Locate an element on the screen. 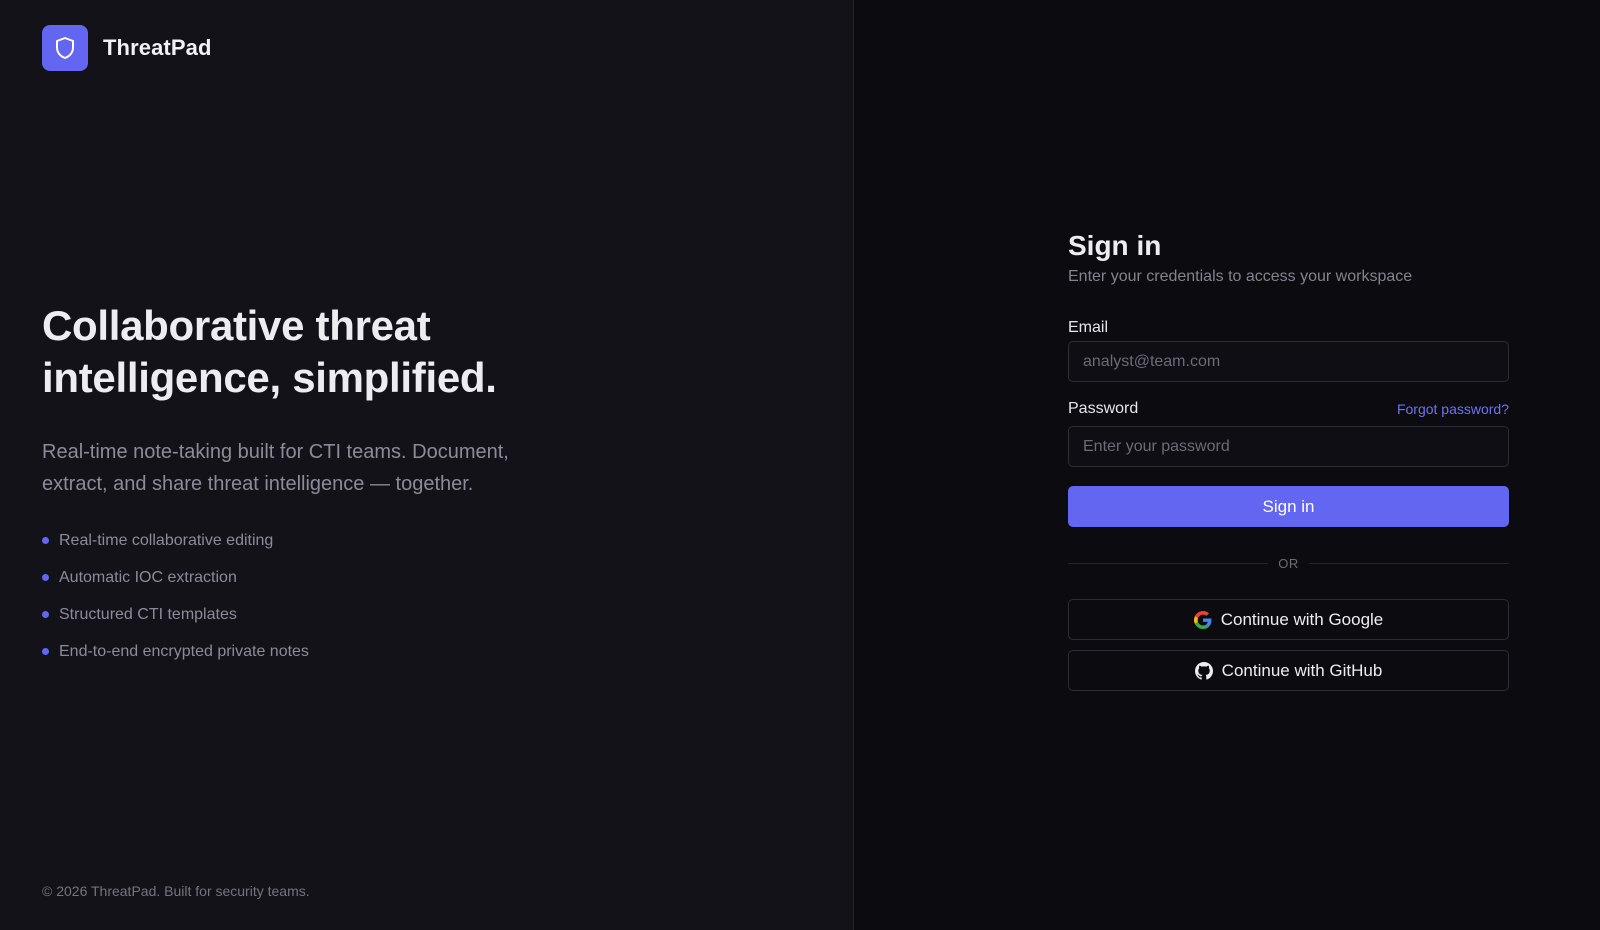  feature-item: Real-time collaborative editing is located at coordinates (342, 540).